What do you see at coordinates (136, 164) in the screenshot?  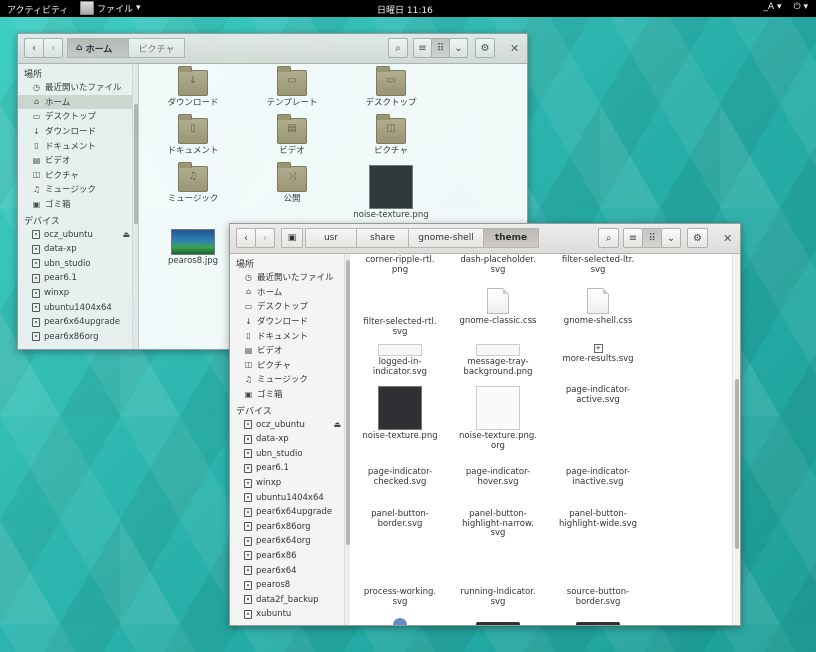 I see `sidebar-scroll-thumb` at bounding box center [136, 164].